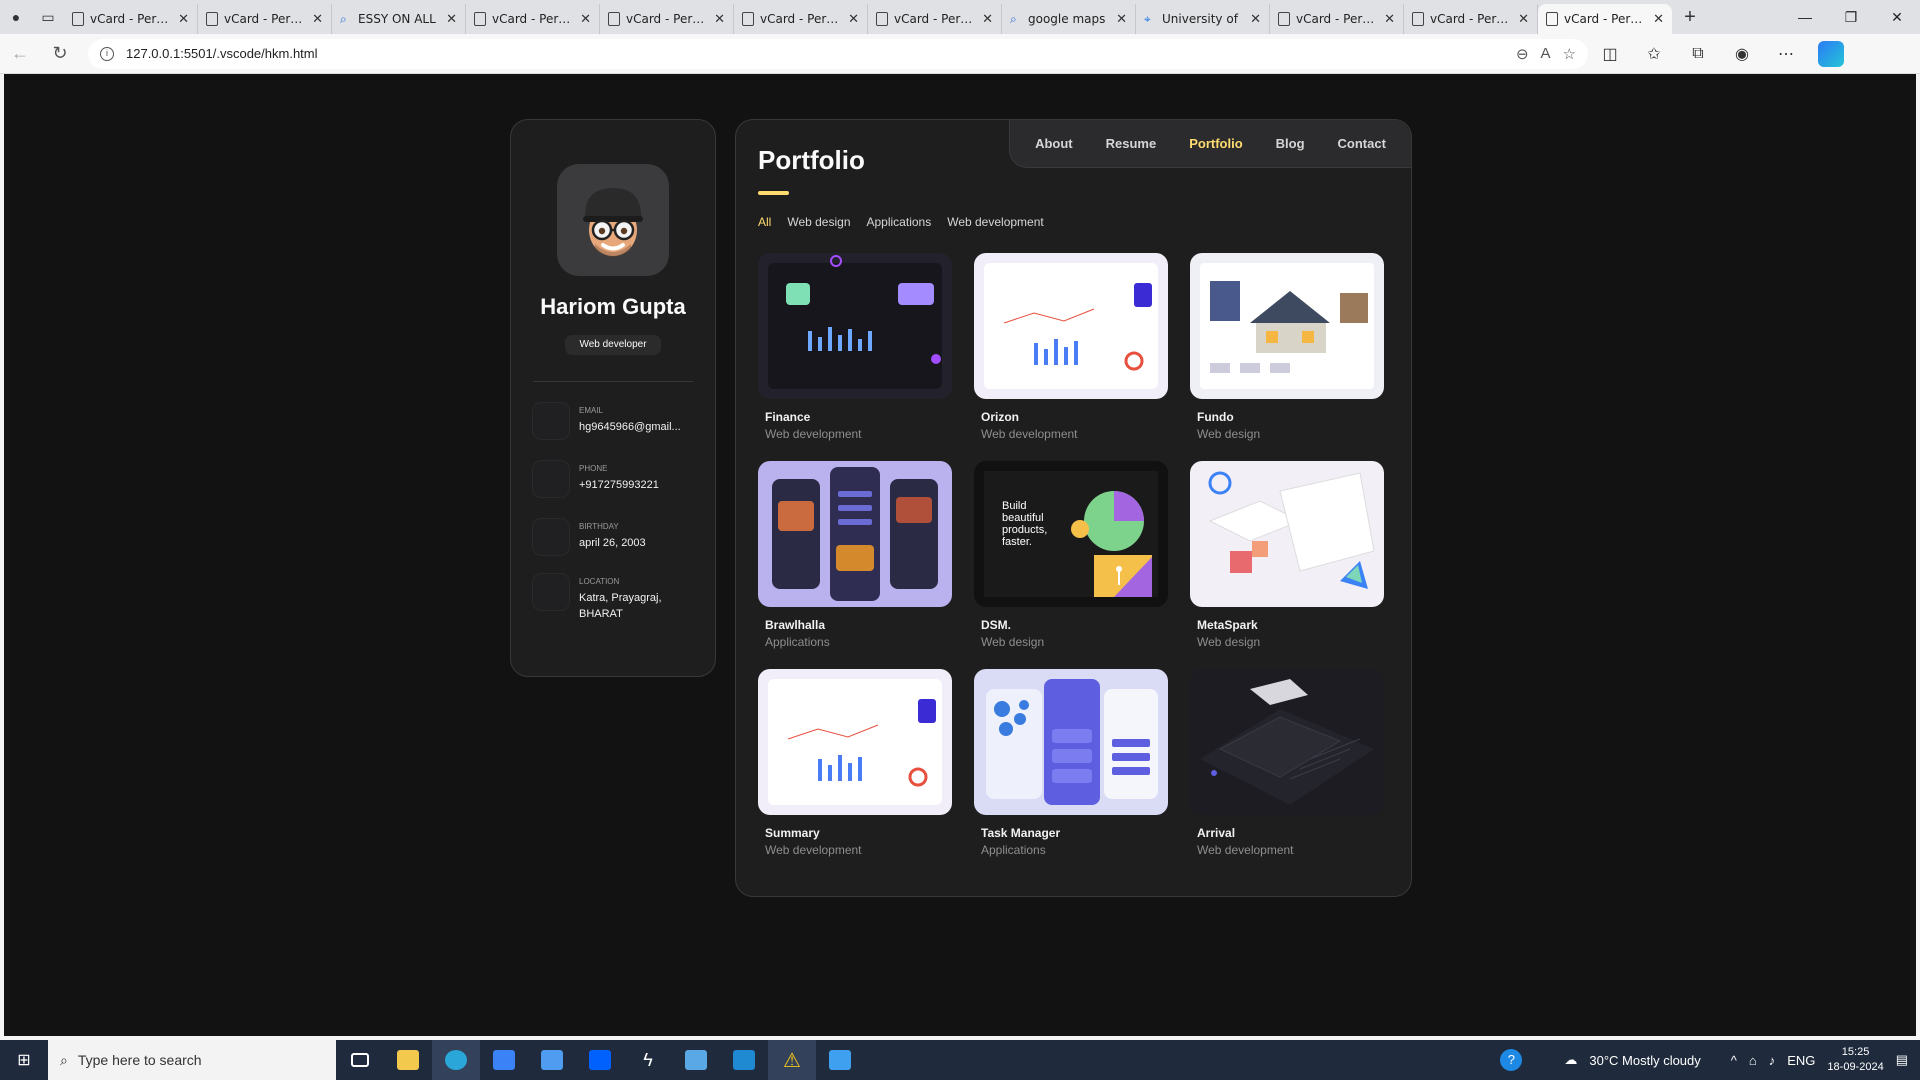 Image resolution: width=1920 pixels, height=1080 pixels. Describe the element at coordinates (551, 537) in the screenshot. I see `calendar-icon` at that location.